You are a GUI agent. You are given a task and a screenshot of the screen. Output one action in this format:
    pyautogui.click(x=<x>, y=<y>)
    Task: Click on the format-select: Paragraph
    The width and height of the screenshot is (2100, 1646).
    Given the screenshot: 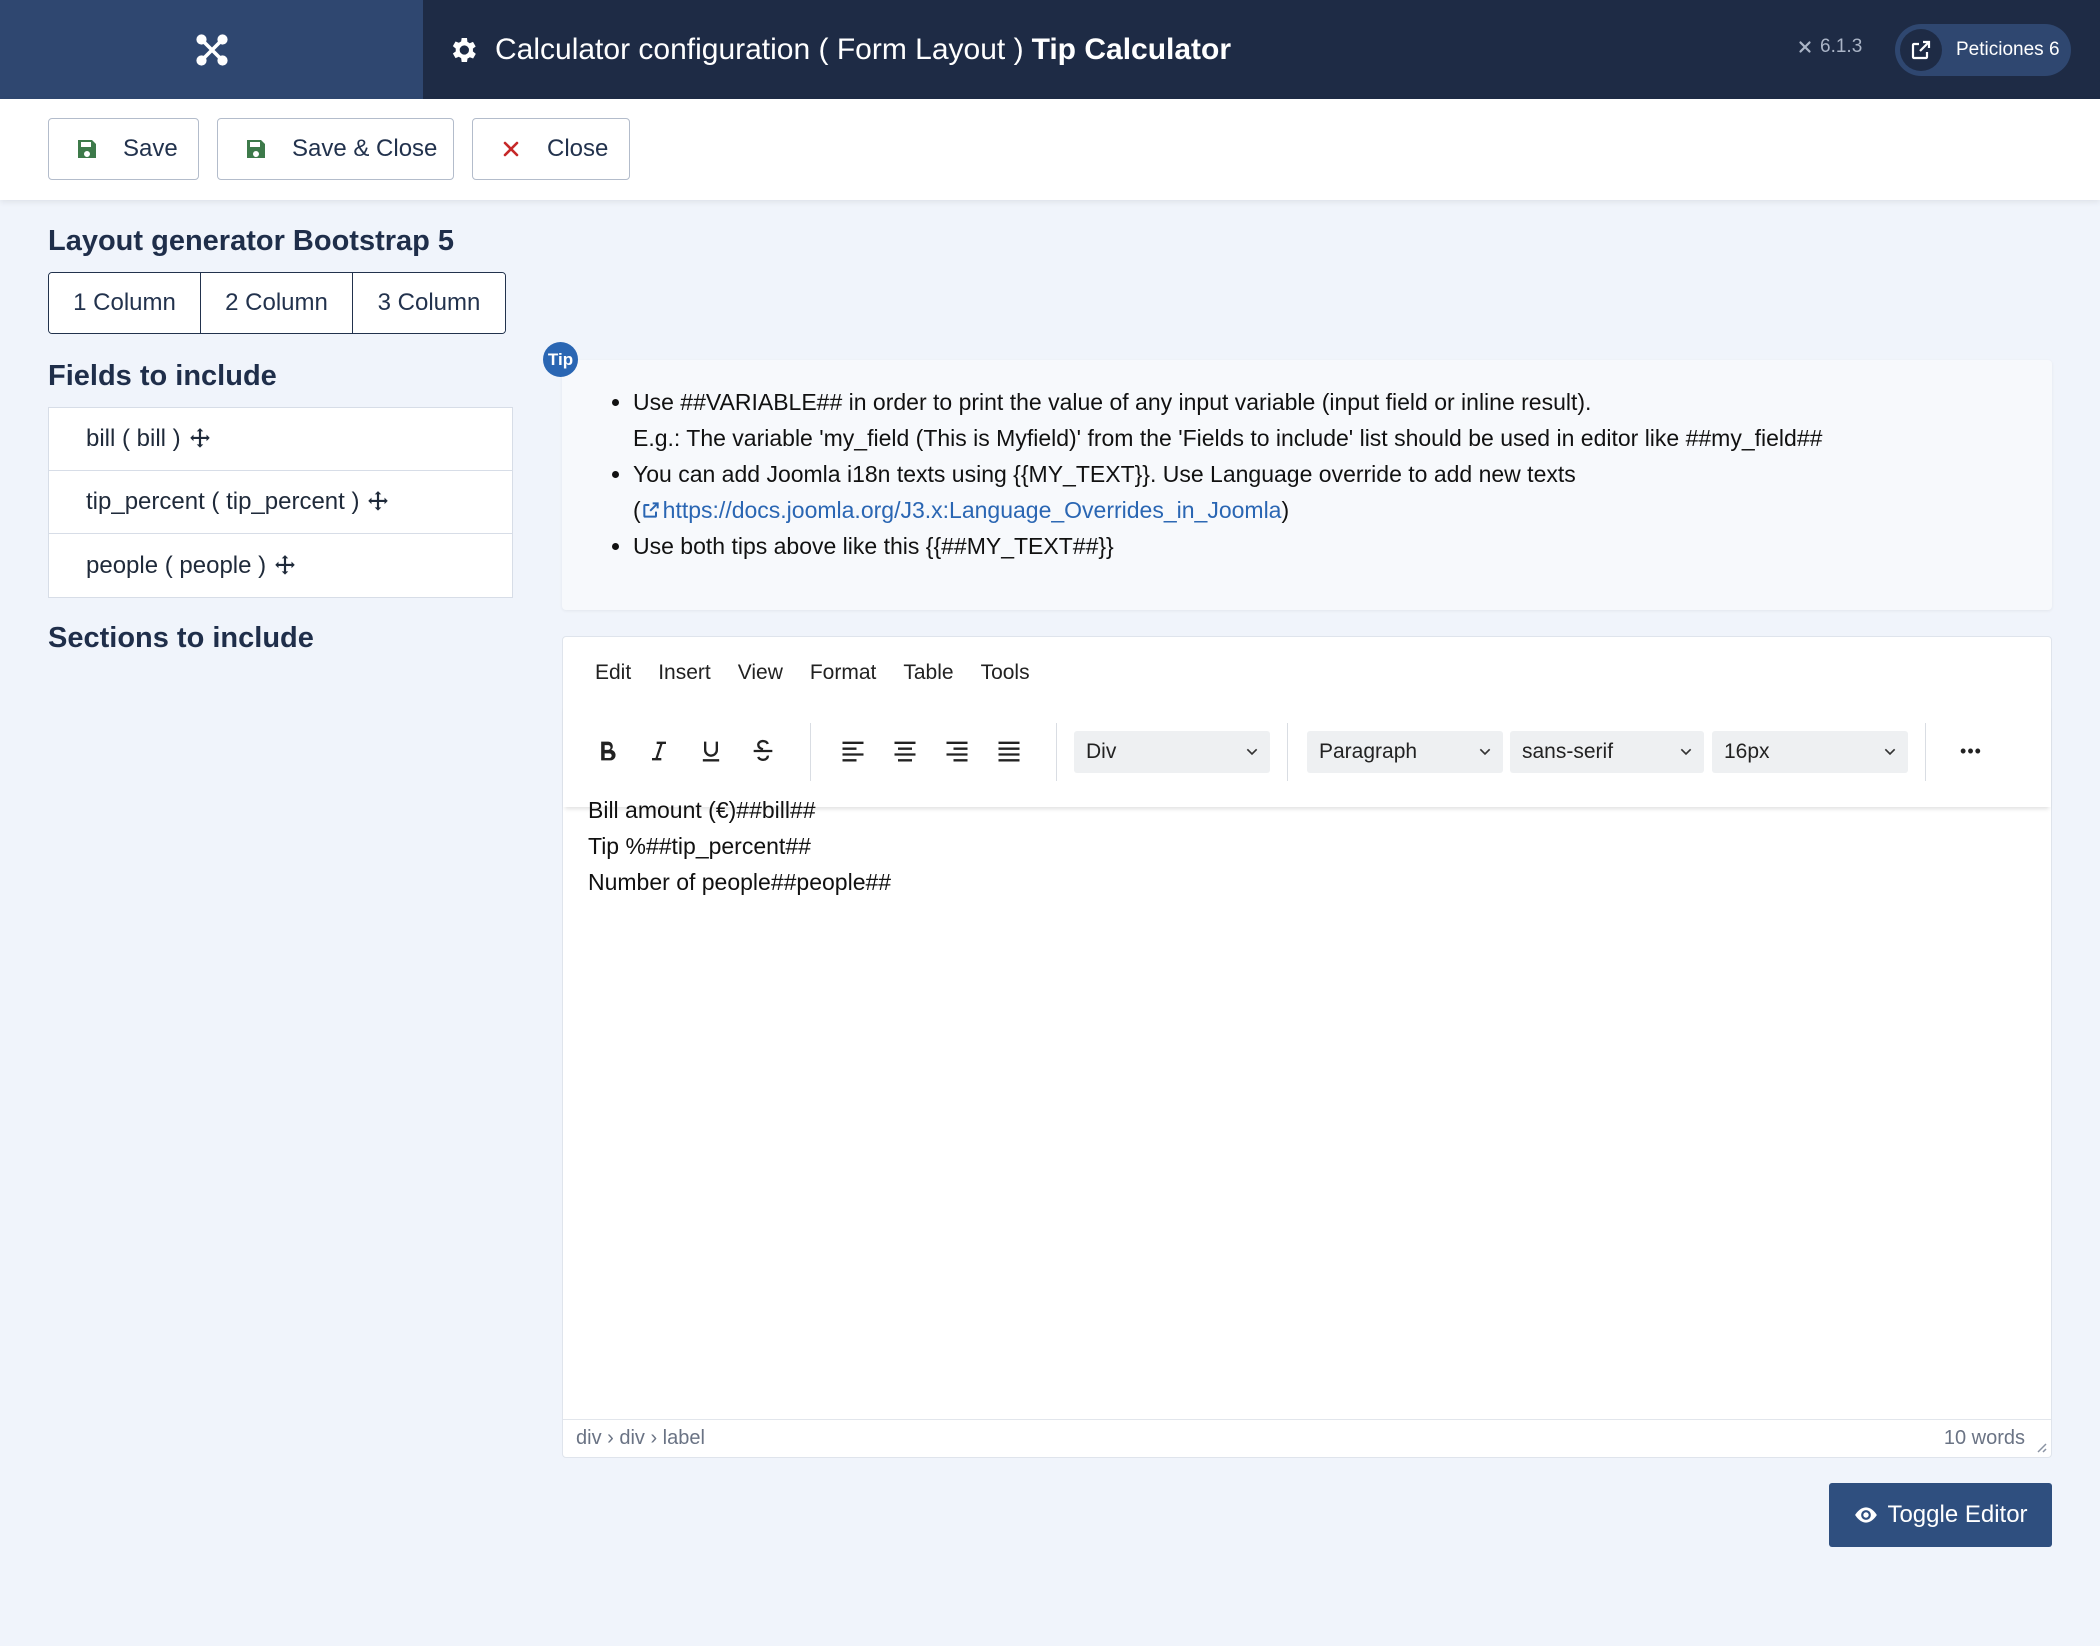 What is the action you would take?
    pyautogui.click(x=1405, y=752)
    